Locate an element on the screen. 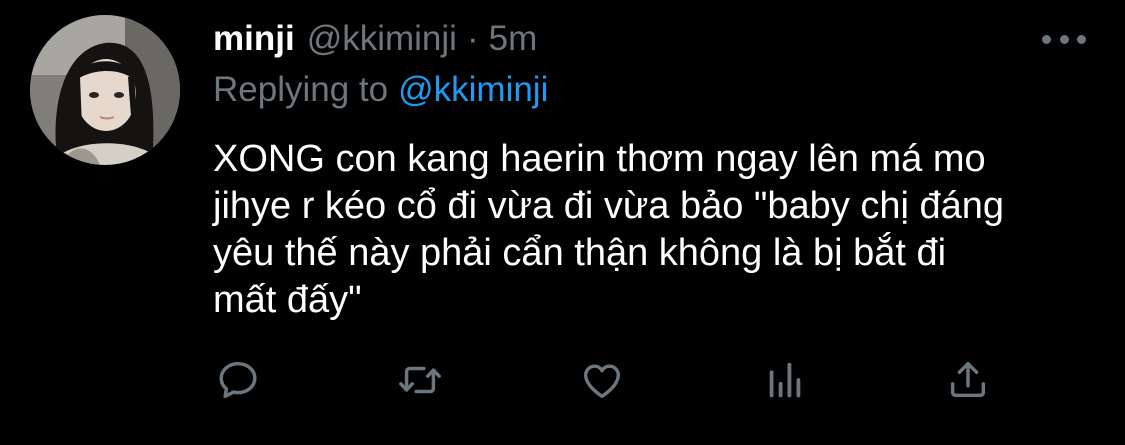  share-upload-icon is located at coordinates (968, 379).